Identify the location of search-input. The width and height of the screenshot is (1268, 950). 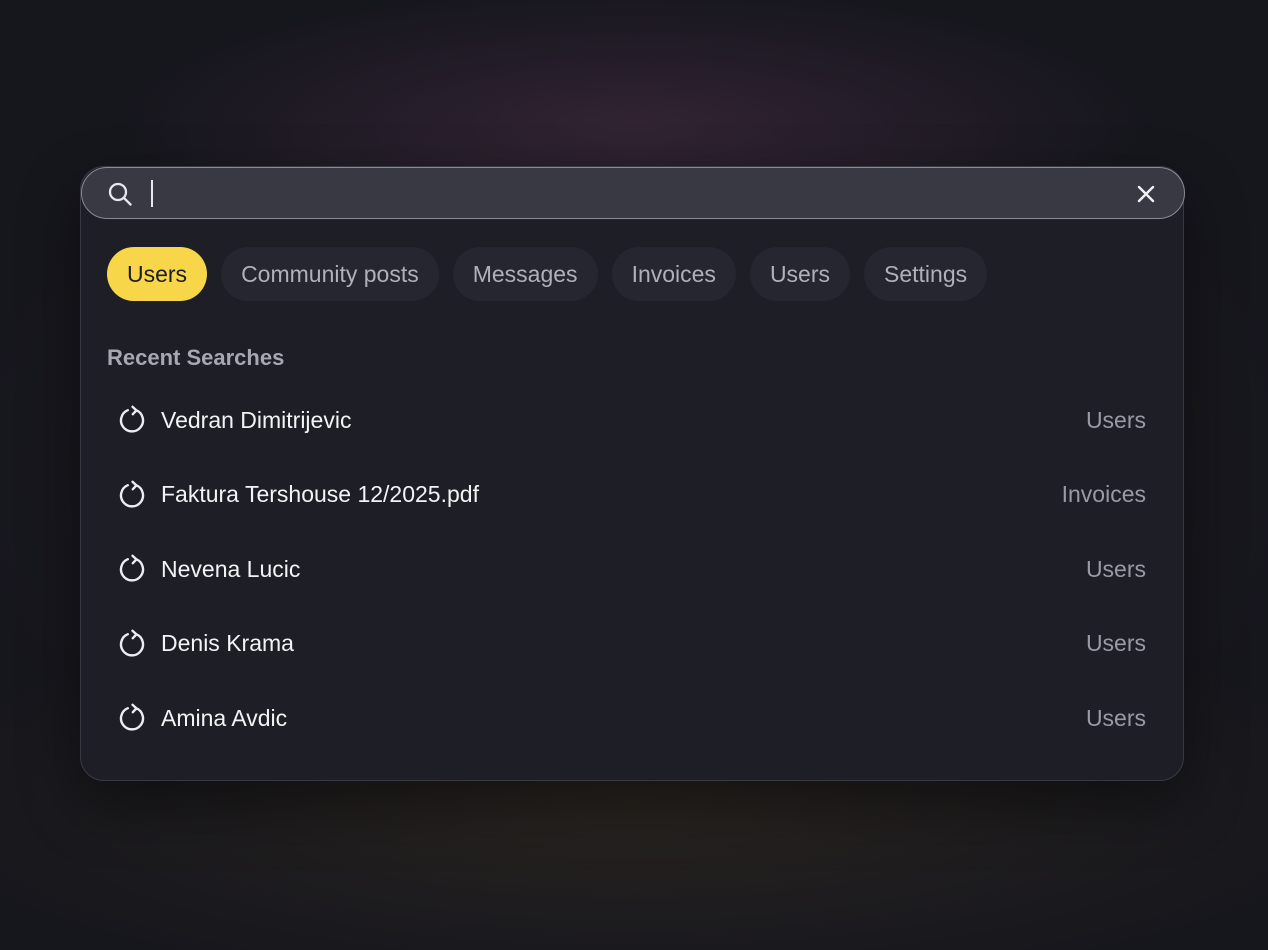
(628, 194).